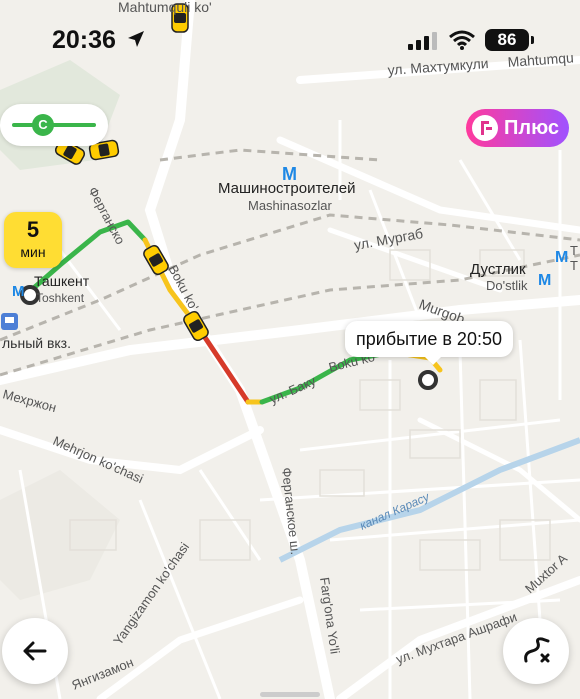 The height and width of the screenshot is (699, 580). What do you see at coordinates (509, 40) in the screenshot?
I see `battery-indicator: 86` at bounding box center [509, 40].